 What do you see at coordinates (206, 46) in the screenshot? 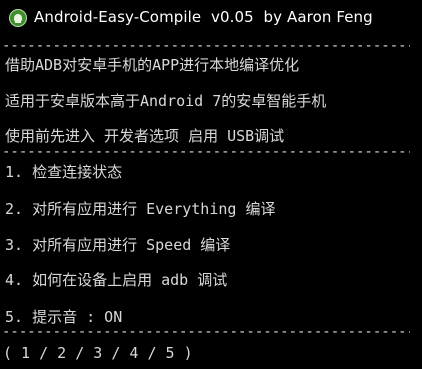
I see `divider-top` at bounding box center [206, 46].